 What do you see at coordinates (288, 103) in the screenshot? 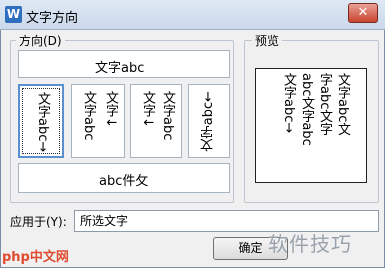
I see `preview-line-4: 文字abc→` at bounding box center [288, 103].